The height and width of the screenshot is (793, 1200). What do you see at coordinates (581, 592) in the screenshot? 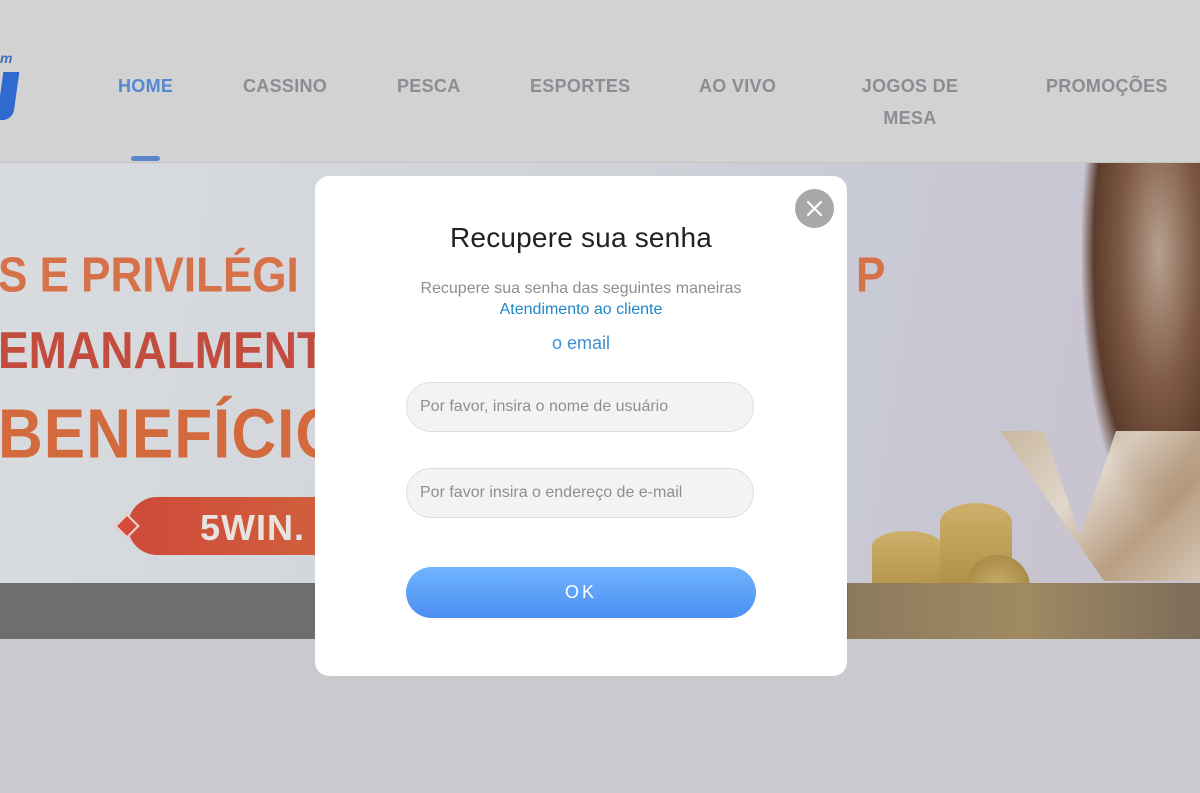
I see `ok-button: OK` at bounding box center [581, 592].